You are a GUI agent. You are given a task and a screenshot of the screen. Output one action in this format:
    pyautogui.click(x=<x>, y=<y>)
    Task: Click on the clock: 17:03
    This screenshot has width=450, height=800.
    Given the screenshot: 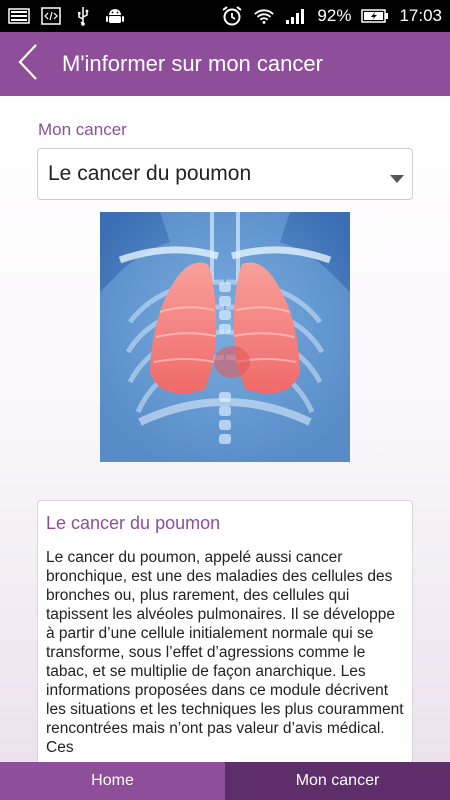 What is the action you would take?
    pyautogui.click(x=420, y=15)
    